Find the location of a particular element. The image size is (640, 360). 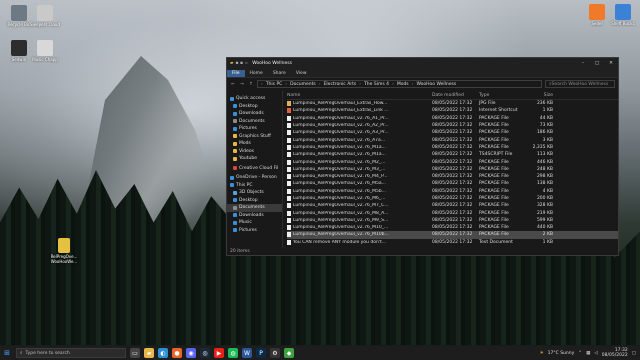

column-name: Name is located at coordinates (359, 95).